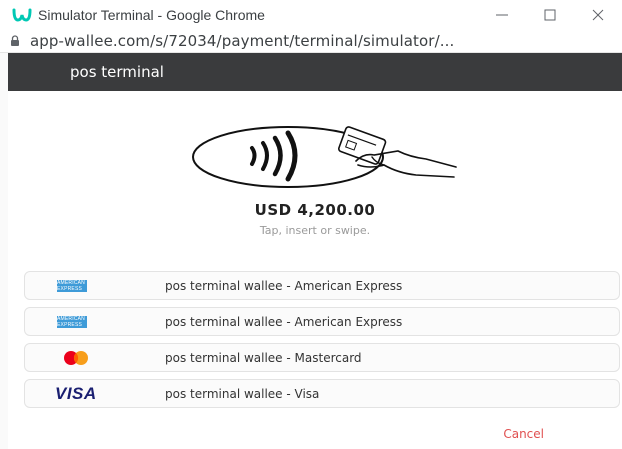 This screenshot has width=622, height=449. I want to click on minimize-icon, so click(502, 15).